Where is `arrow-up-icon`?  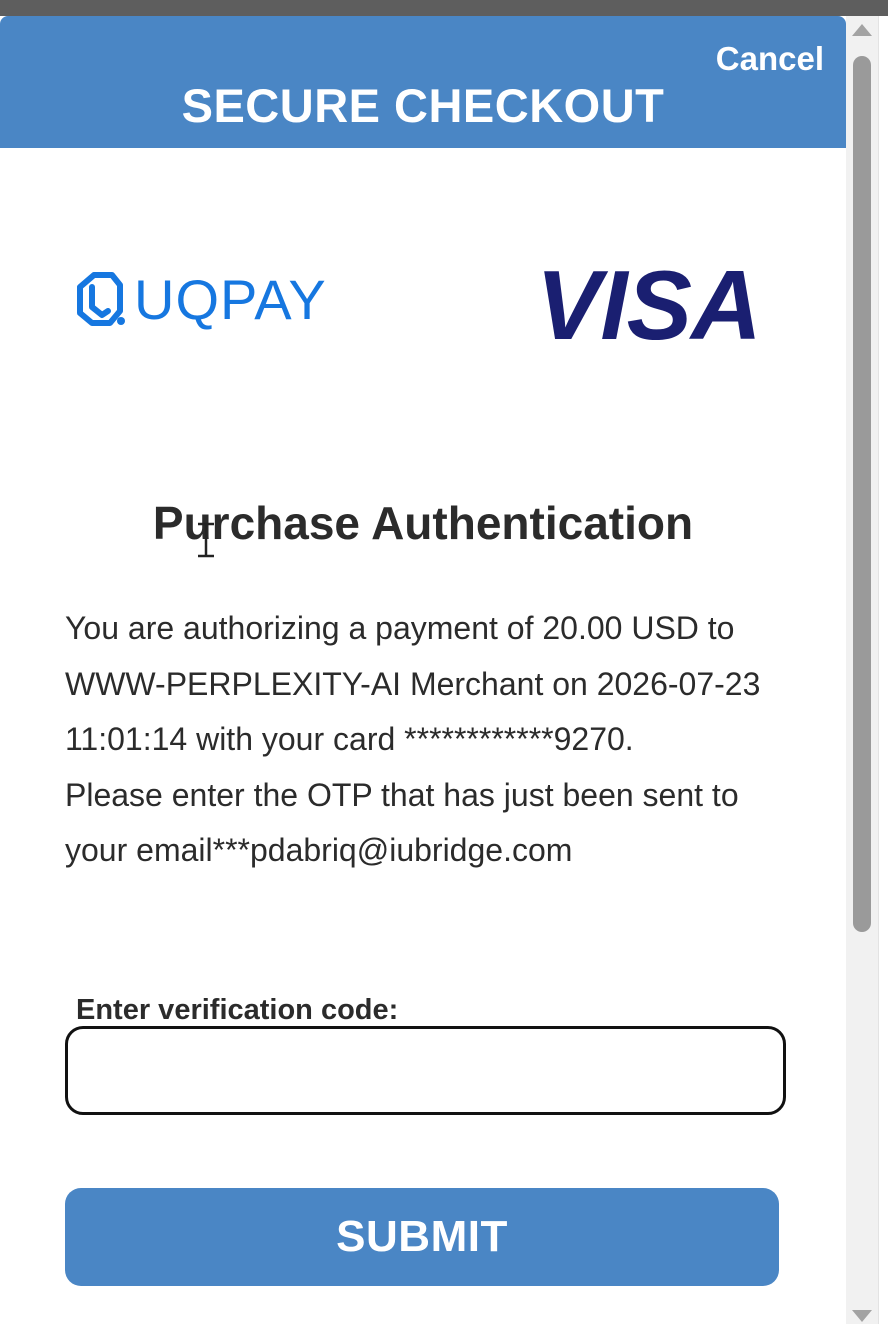 arrow-up-icon is located at coordinates (862, 30).